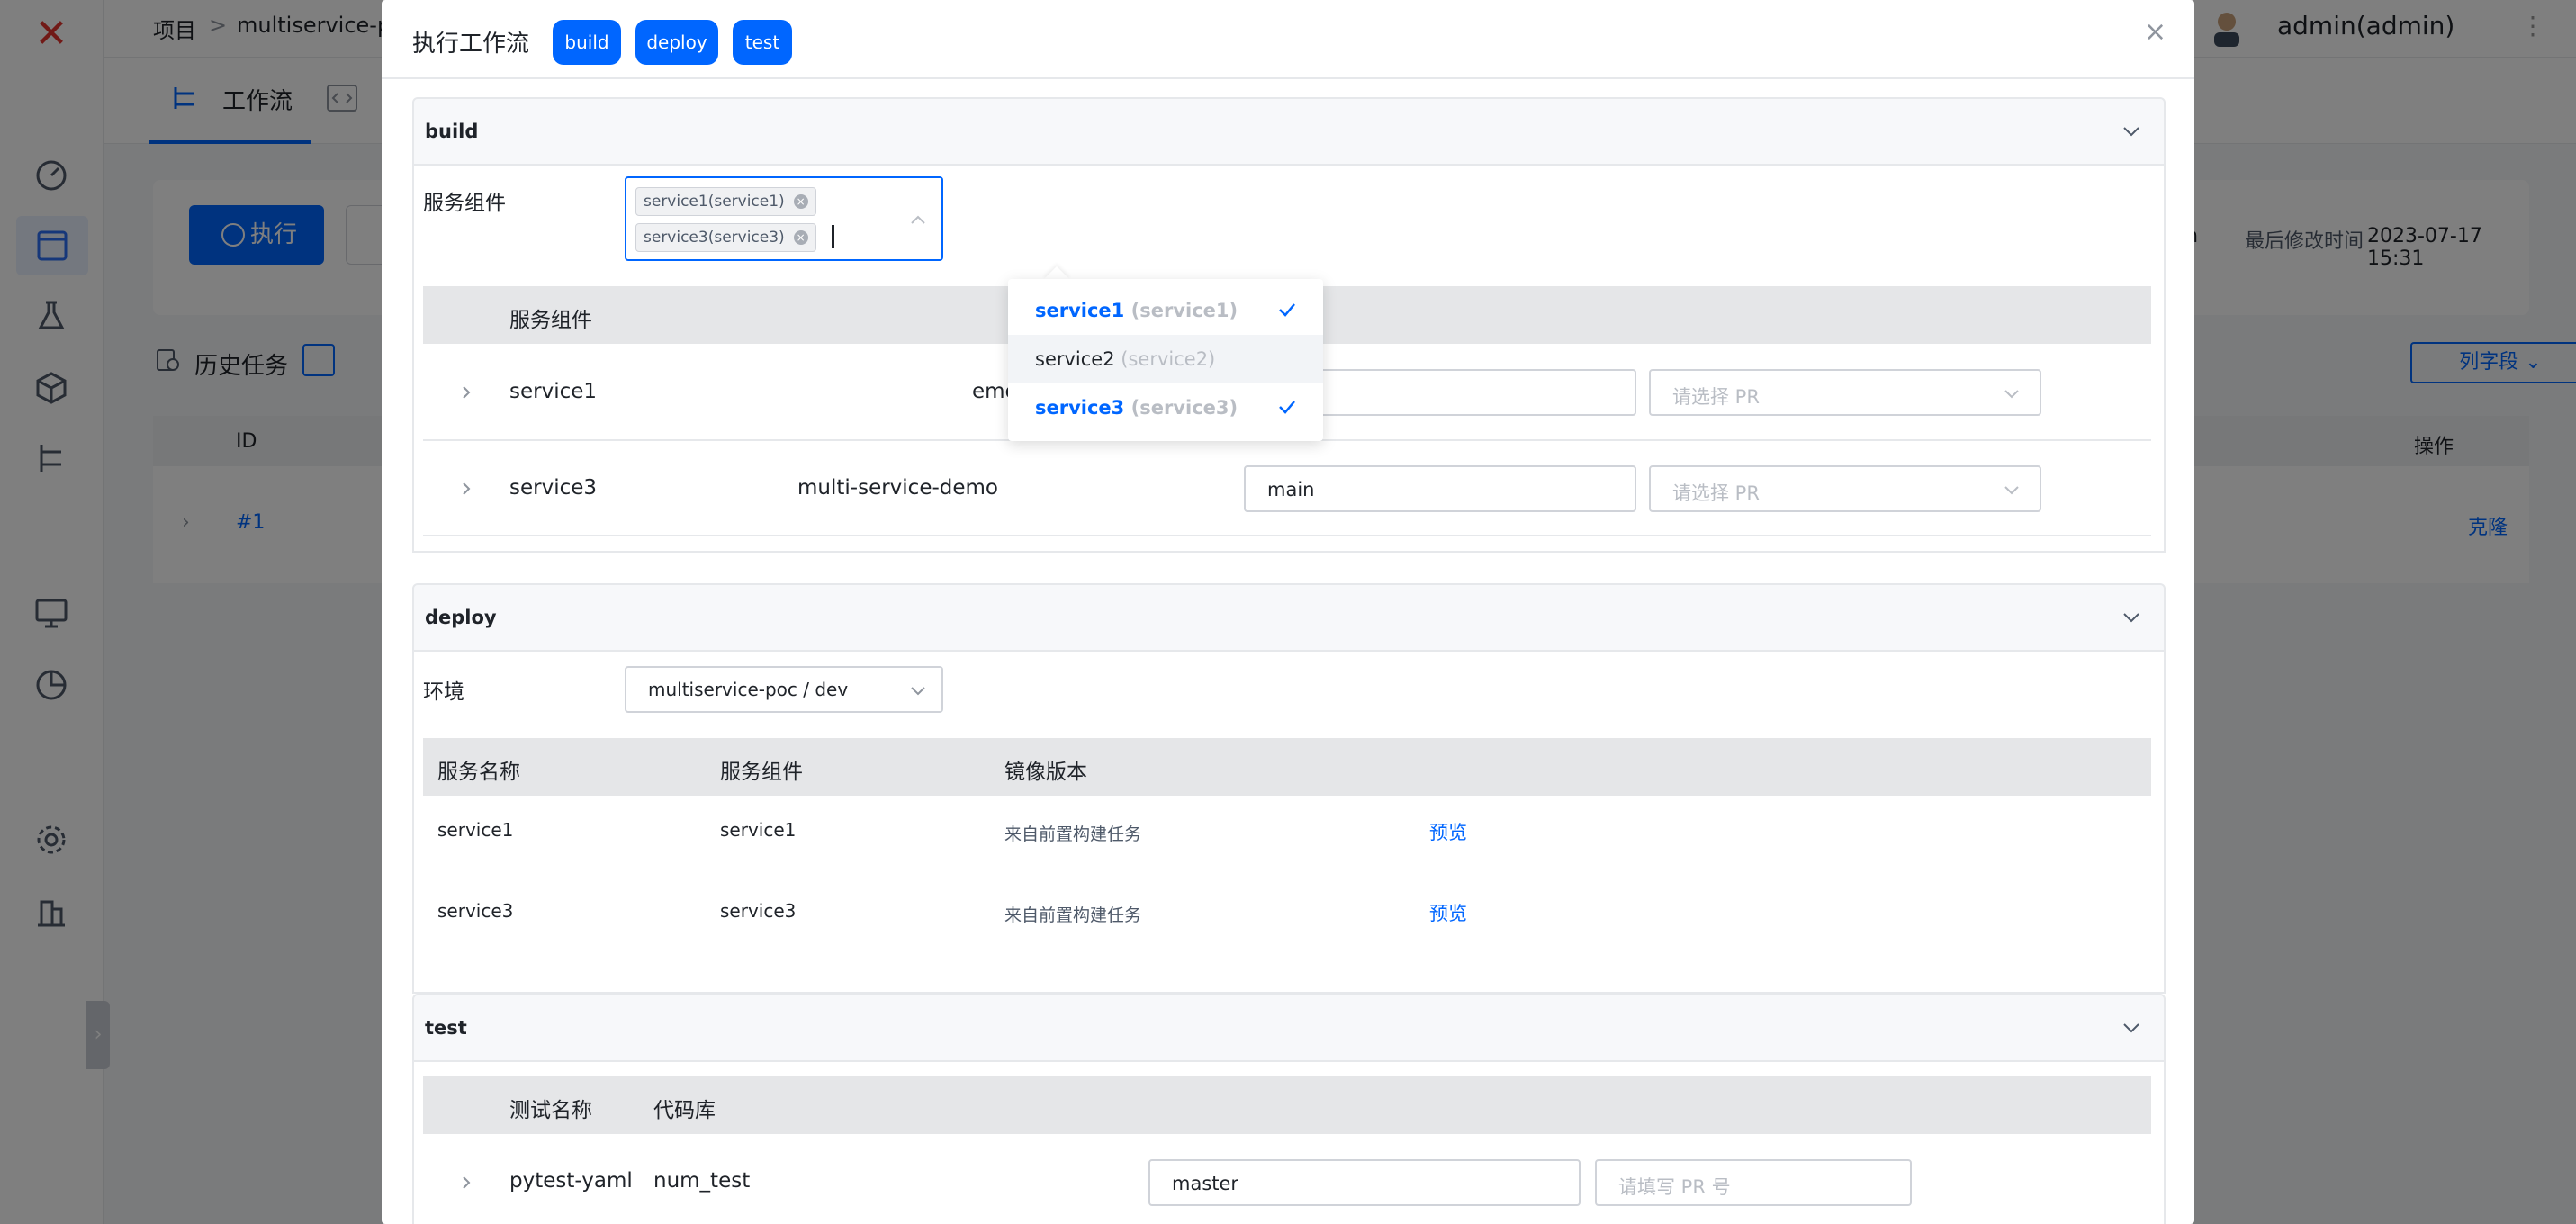 This screenshot has width=2576, height=1224. What do you see at coordinates (475, 830) in the screenshot?
I see `deploy-row-service-name: service1` at bounding box center [475, 830].